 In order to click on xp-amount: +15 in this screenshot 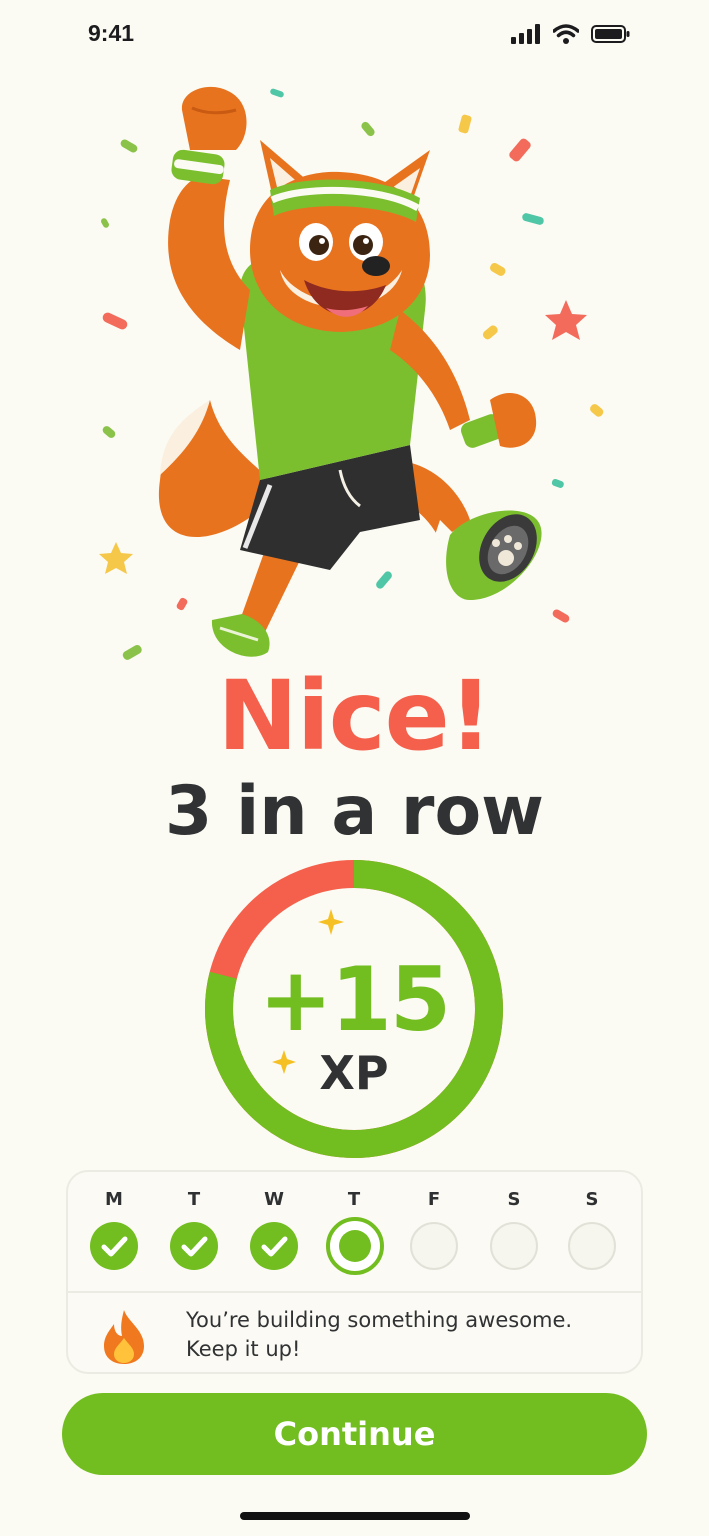, I will do `click(354, 999)`.